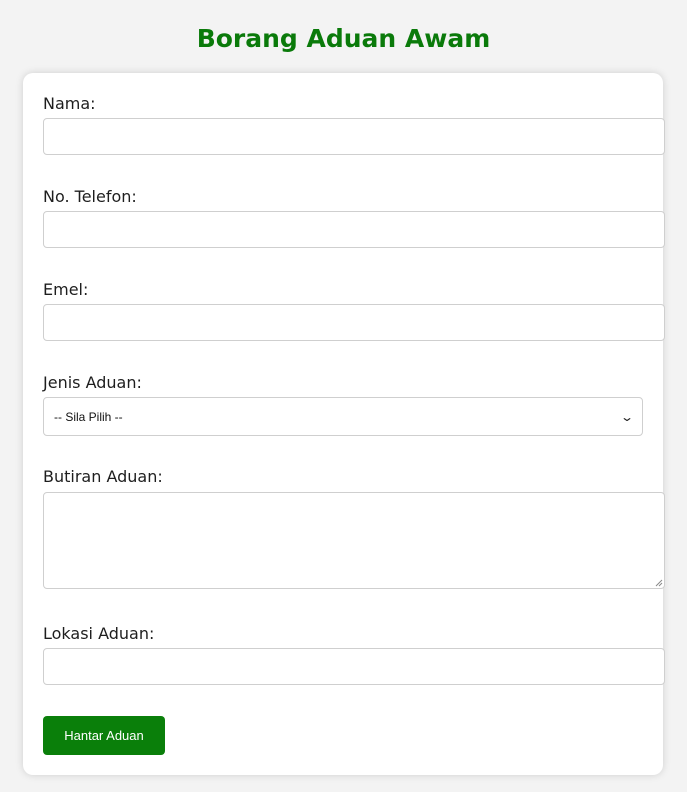  What do you see at coordinates (92, 382) in the screenshot?
I see `jenis-aduan-label: Jenis Aduan:` at bounding box center [92, 382].